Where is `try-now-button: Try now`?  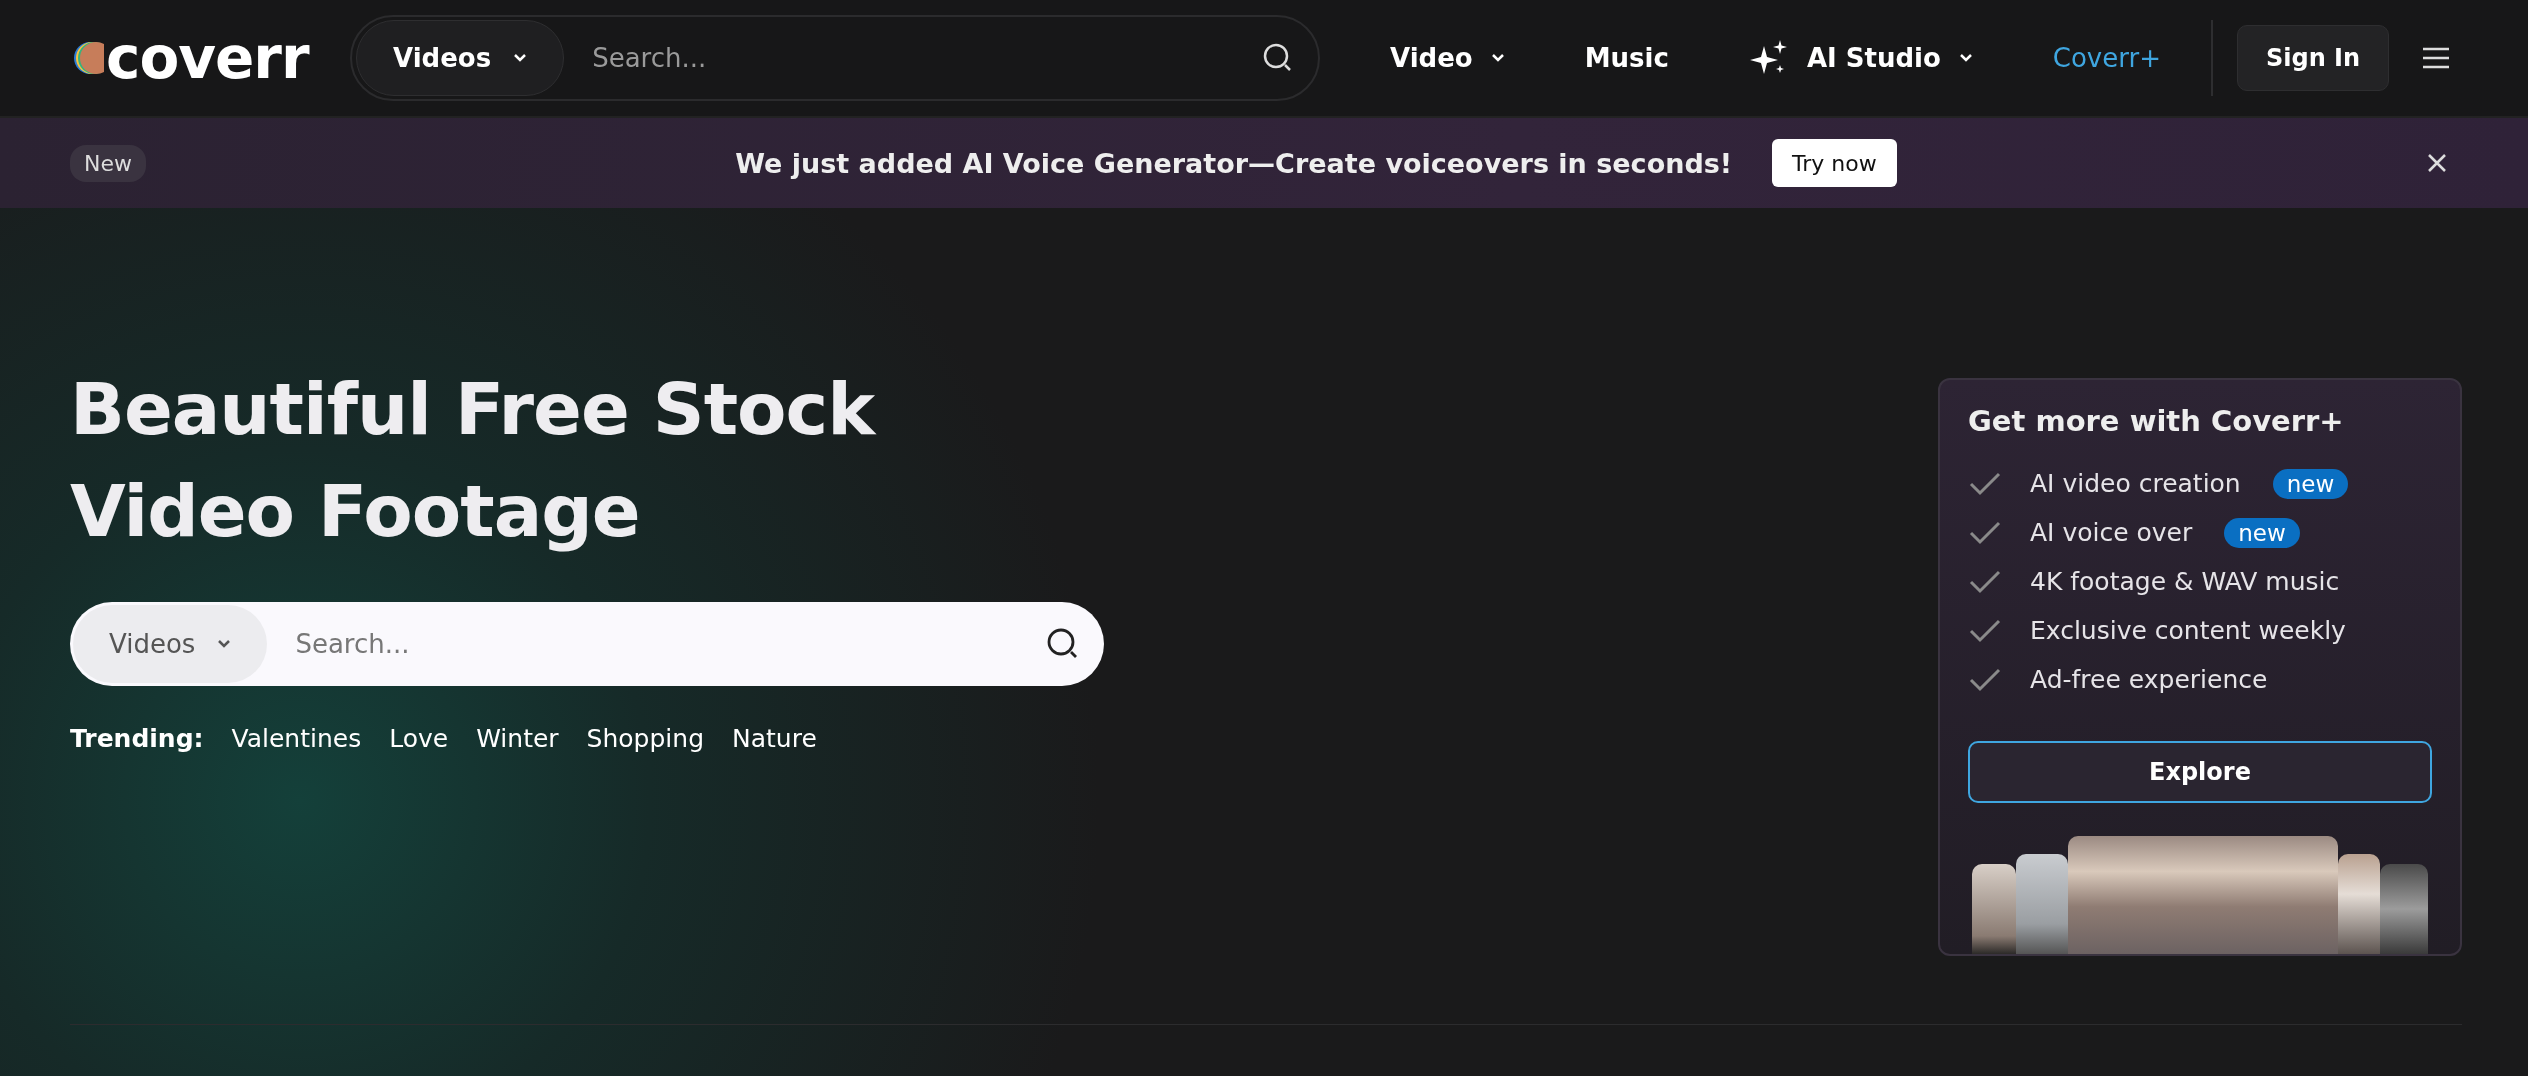 try-now-button: Try now is located at coordinates (1834, 163).